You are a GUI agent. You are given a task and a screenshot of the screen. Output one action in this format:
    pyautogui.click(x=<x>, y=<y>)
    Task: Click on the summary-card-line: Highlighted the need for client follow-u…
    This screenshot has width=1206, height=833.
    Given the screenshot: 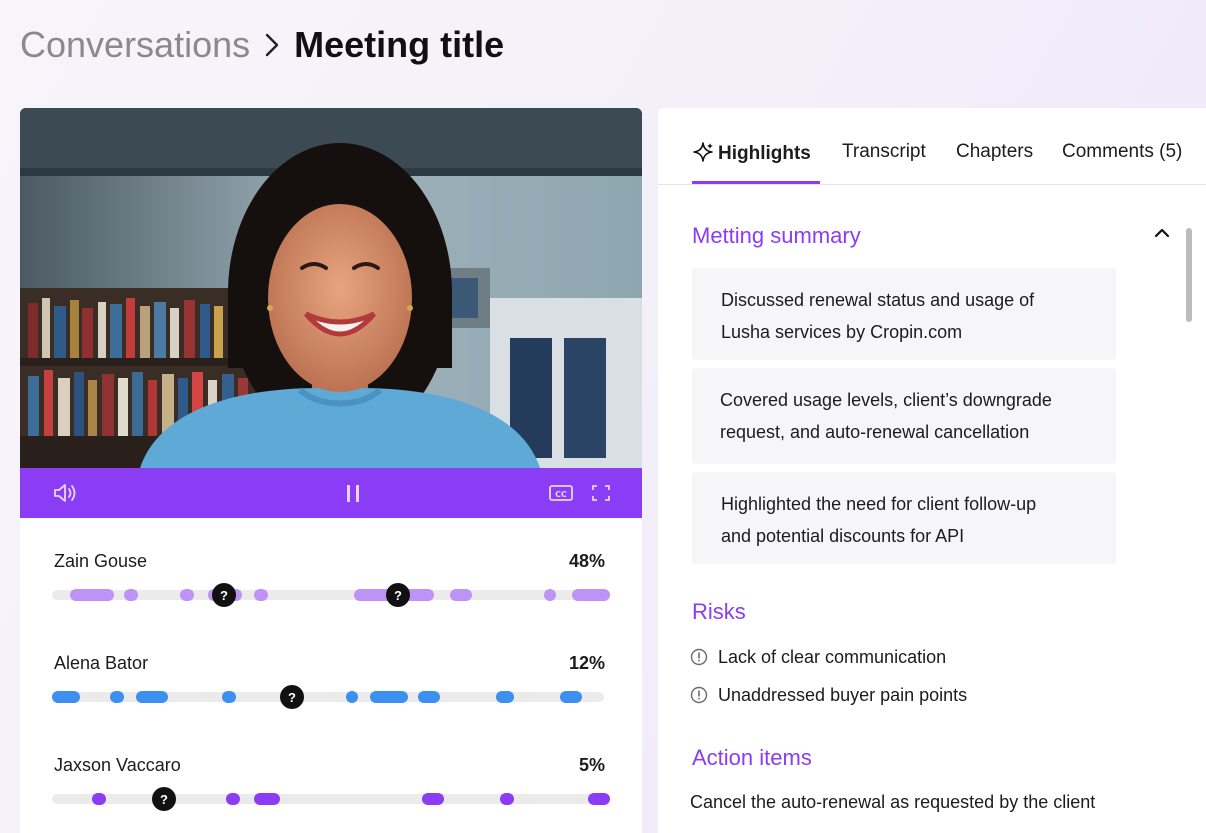 What is the action you would take?
    pyautogui.click(x=879, y=504)
    